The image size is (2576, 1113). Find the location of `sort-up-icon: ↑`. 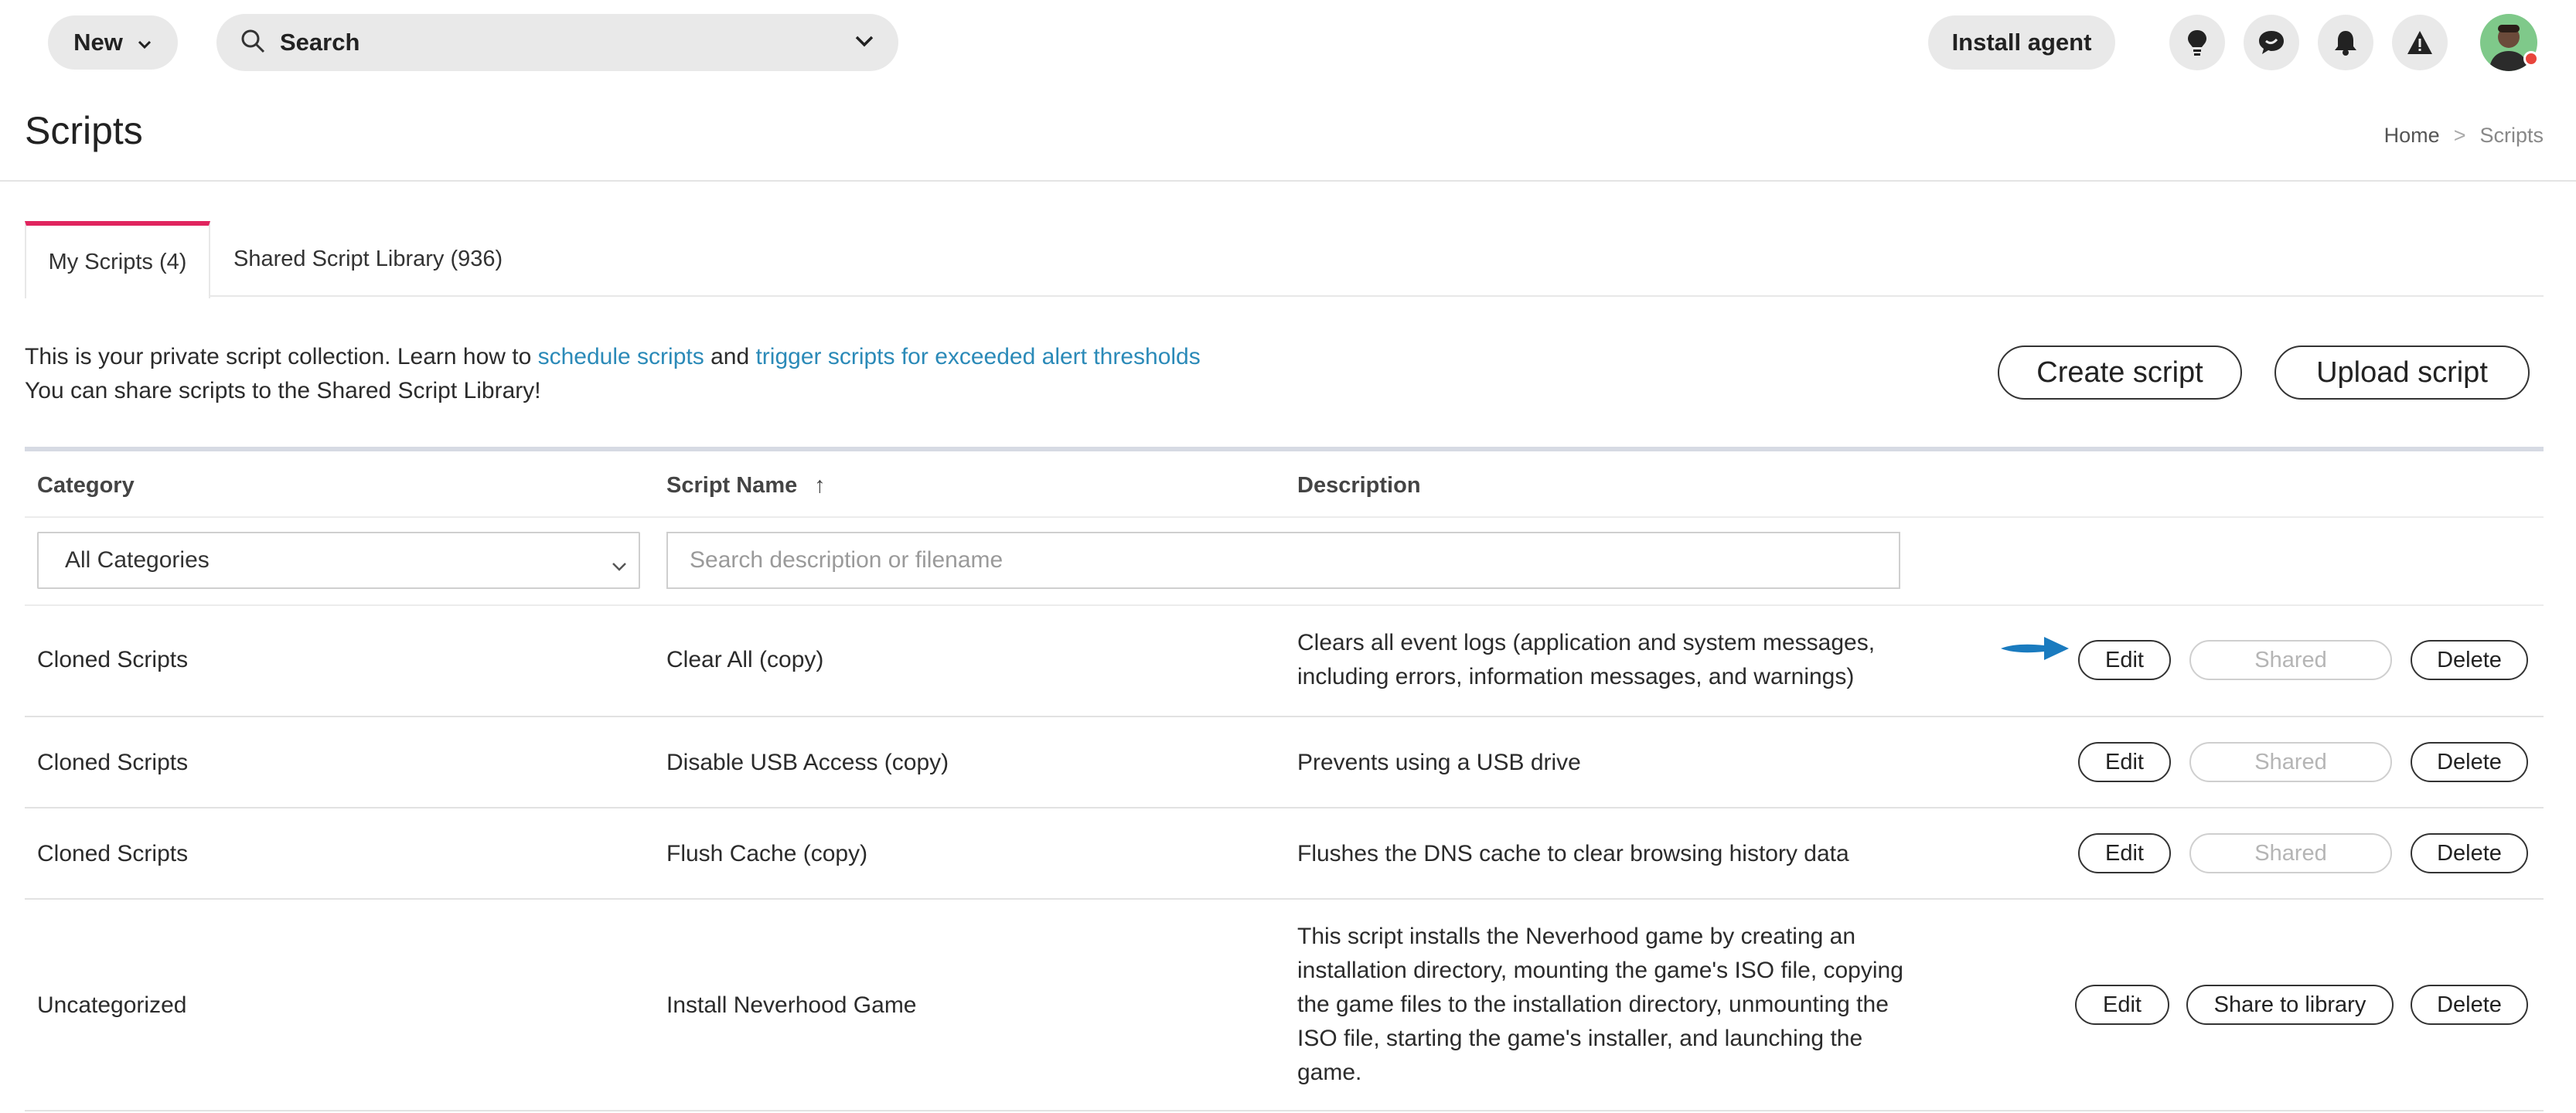

sort-up-icon: ↑ is located at coordinates (820, 485).